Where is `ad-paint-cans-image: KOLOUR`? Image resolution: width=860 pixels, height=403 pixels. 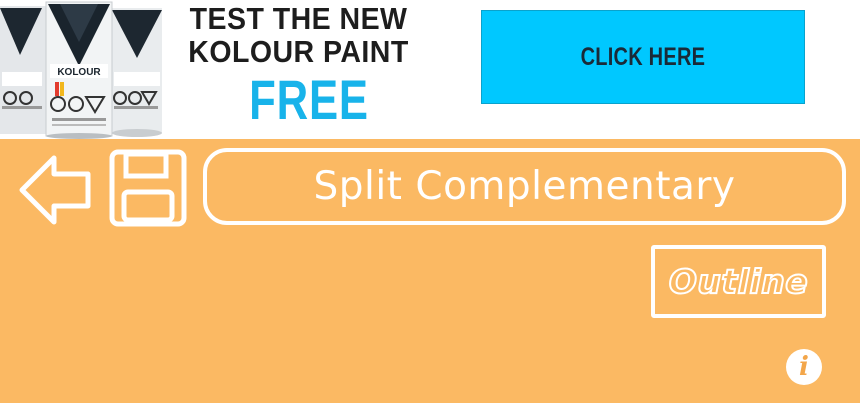
ad-paint-cans-image: KOLOUR is located at coordinates (81, 69).